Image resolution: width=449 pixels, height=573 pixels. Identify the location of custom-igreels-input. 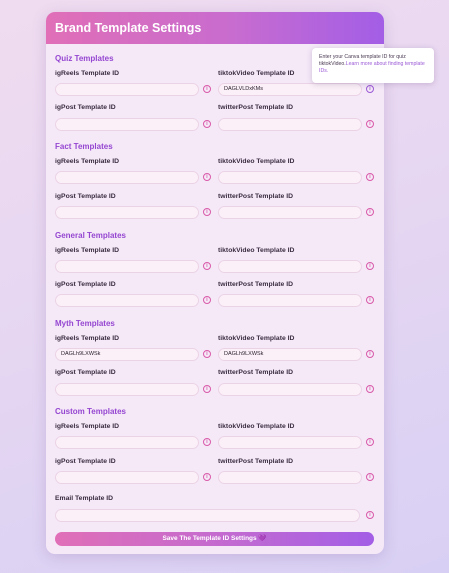
(127, 442).